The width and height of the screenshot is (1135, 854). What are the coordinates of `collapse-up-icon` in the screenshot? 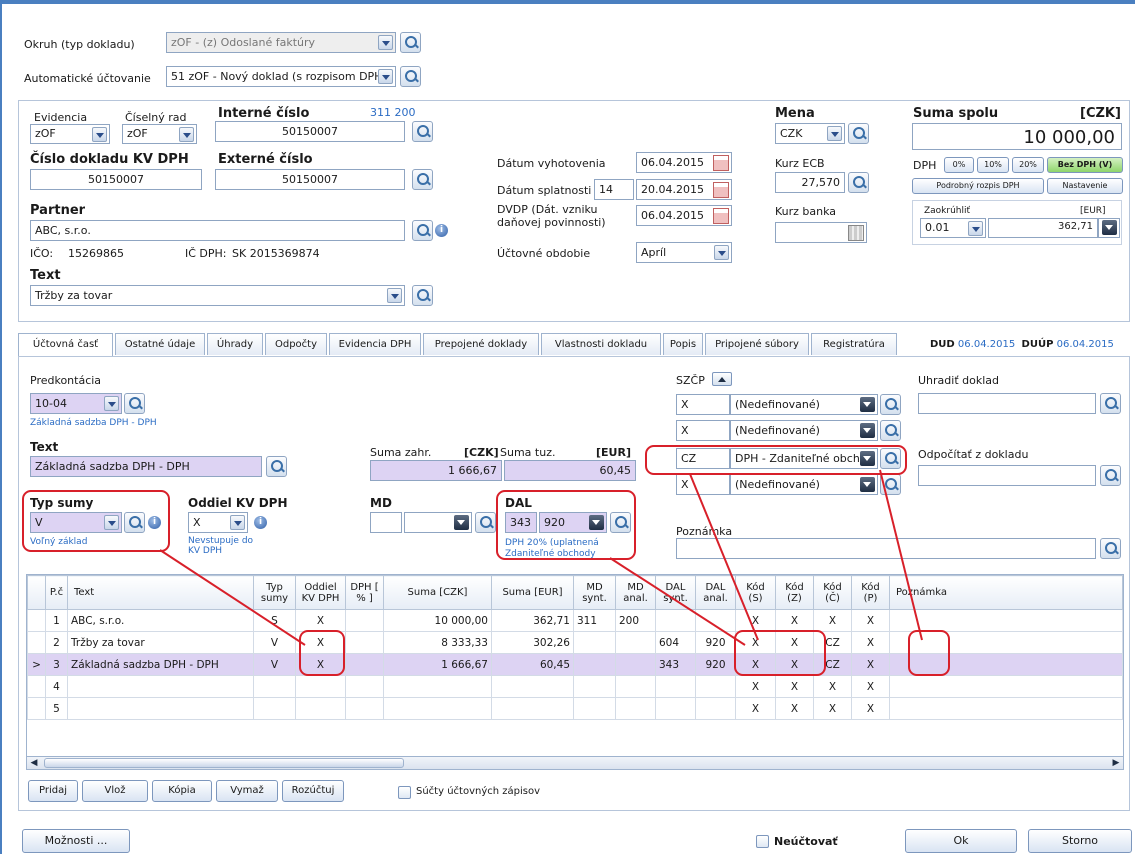 It's located at (722, 379).